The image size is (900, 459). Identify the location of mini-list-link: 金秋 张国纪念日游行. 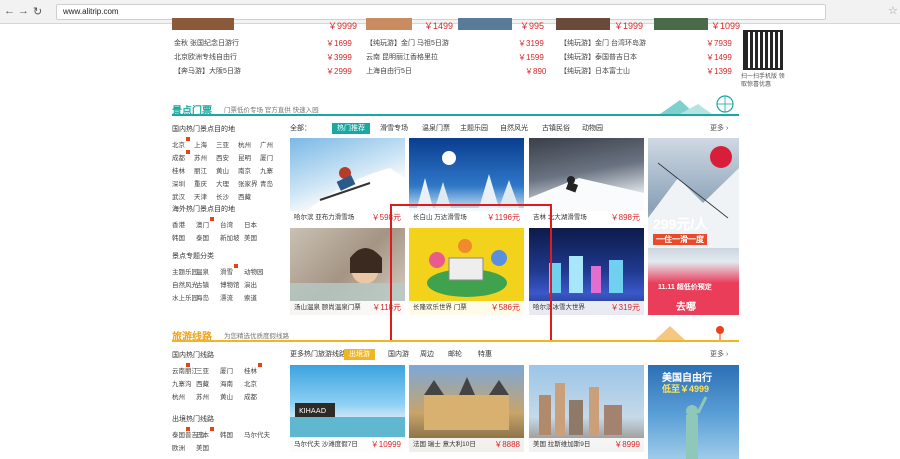
(206, 43).